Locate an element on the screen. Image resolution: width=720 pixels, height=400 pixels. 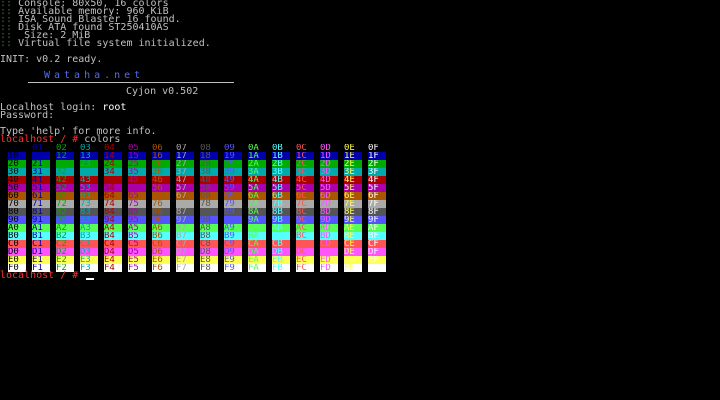
color-cell: B7 is located at coordinates (185, 236).